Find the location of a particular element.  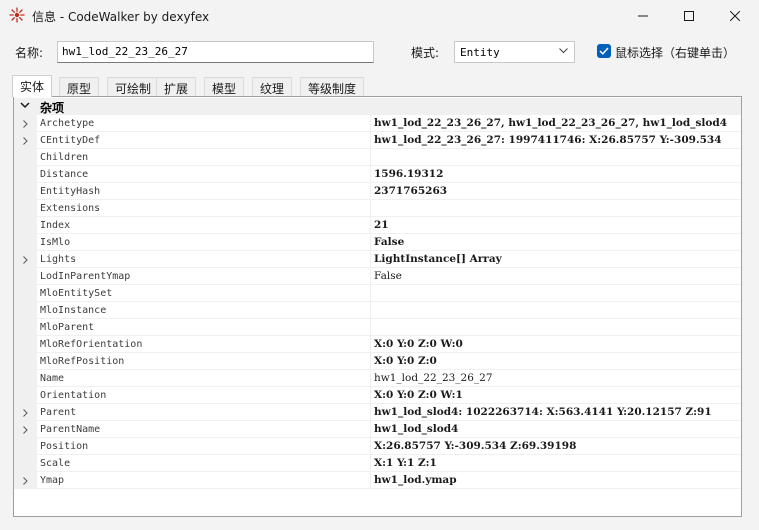

property-name: Ymap is located at coordinates (203, 480).